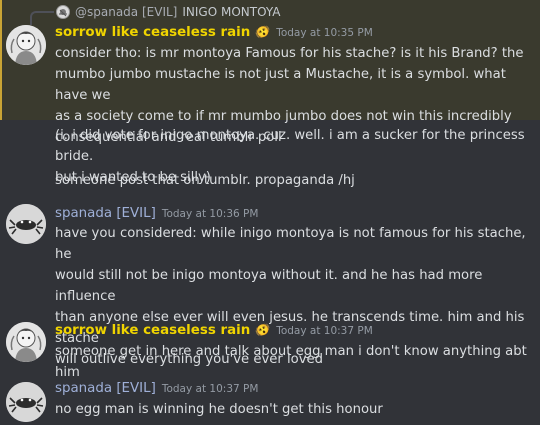  What do you see at coordinates (210, 214) in the screenshot?
I see `timestamp: Today at 10:36 PM` at bounding box center [210, 214].